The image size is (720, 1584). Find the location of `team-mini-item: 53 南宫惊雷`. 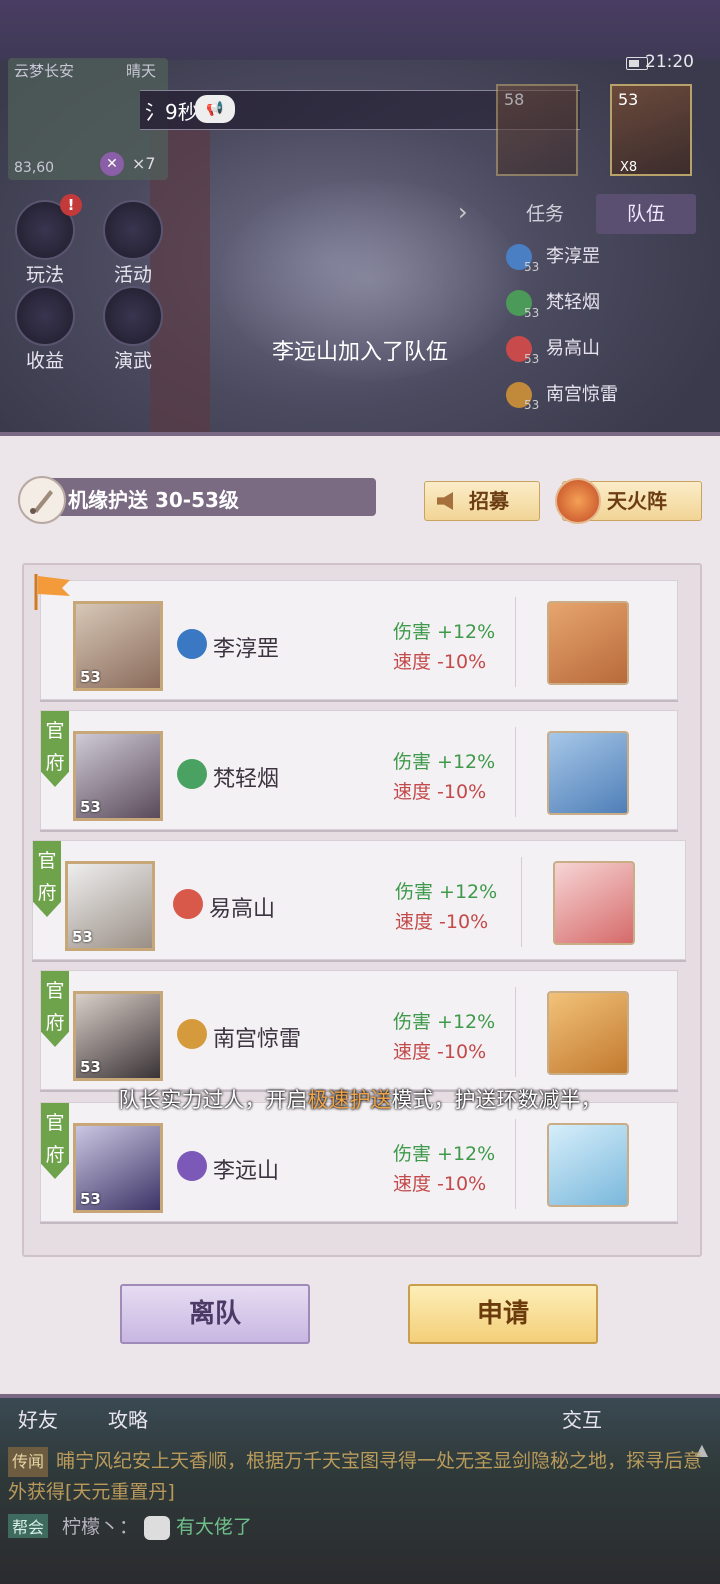

team-mini-item: 53 南宫惊雷 is located at coordinates (562, 396).